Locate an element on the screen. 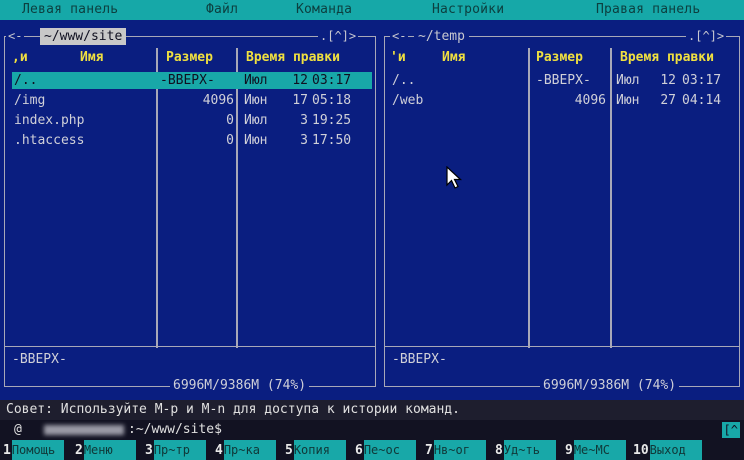  file-time: 04:14 is located at coordinates (702, 100).